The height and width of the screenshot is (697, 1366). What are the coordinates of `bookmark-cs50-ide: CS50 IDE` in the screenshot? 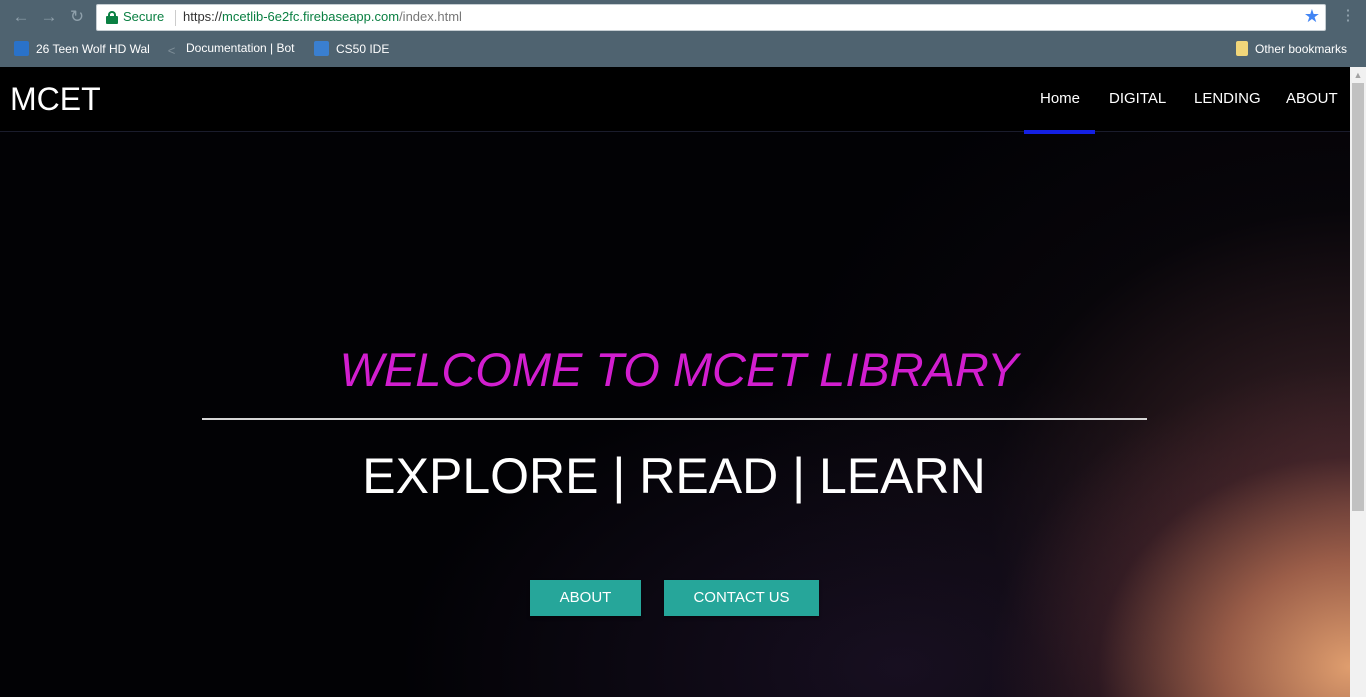 It's located at (359, 50).